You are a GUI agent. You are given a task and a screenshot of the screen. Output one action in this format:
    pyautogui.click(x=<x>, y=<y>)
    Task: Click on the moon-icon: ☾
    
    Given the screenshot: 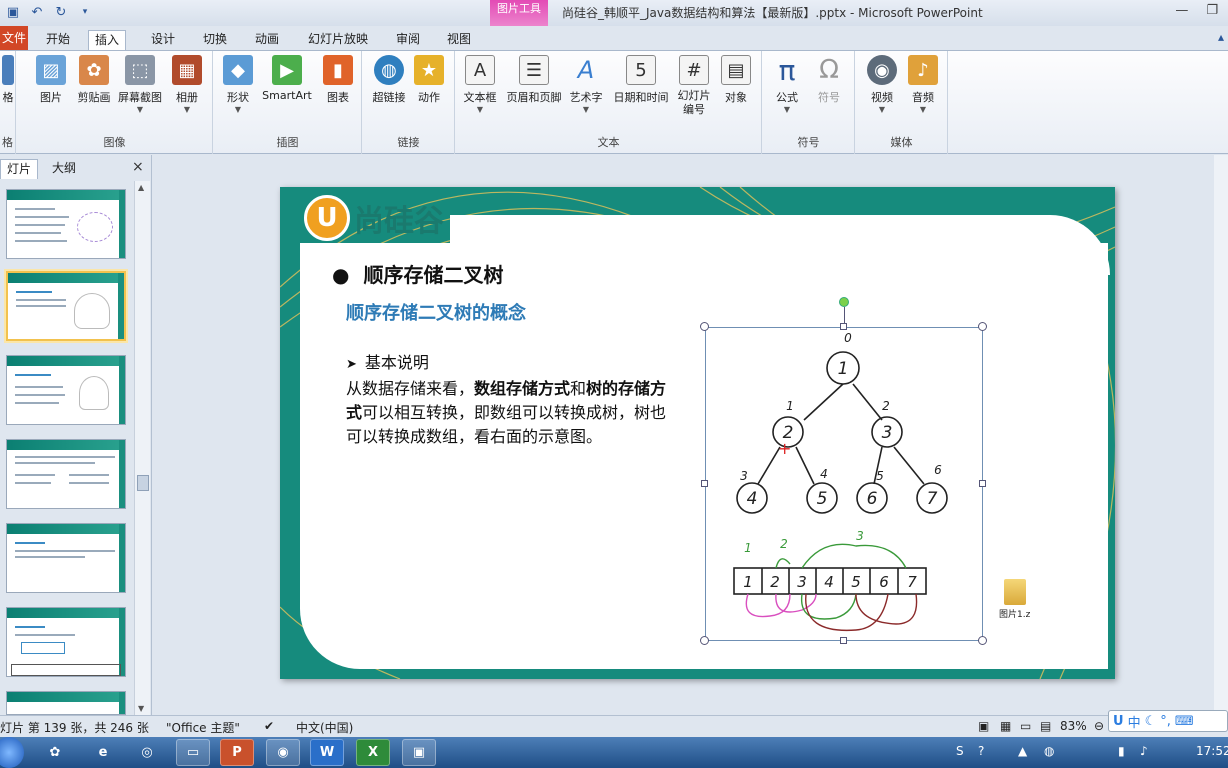 What is the action you would take?
    pyautogui.click(x=1151, y=721)
    